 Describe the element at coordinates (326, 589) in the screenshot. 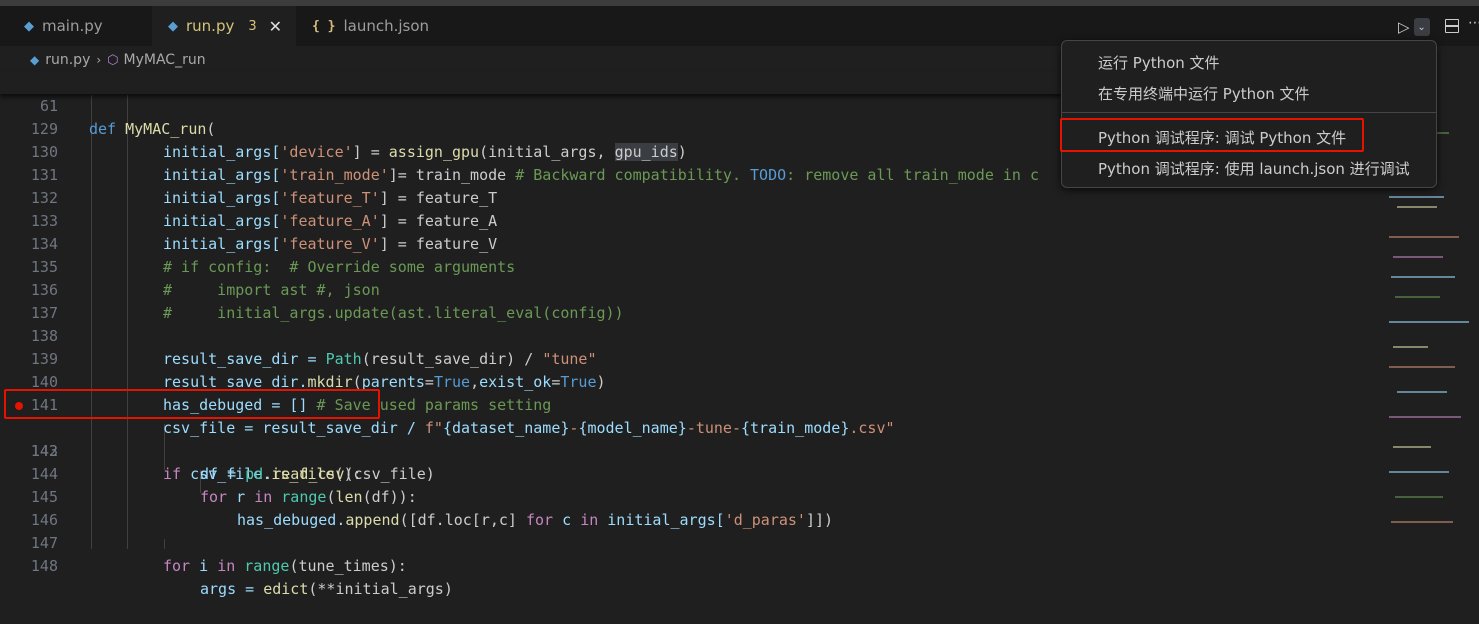

I see `code-text: args = edict(**initial_args)` at that location.